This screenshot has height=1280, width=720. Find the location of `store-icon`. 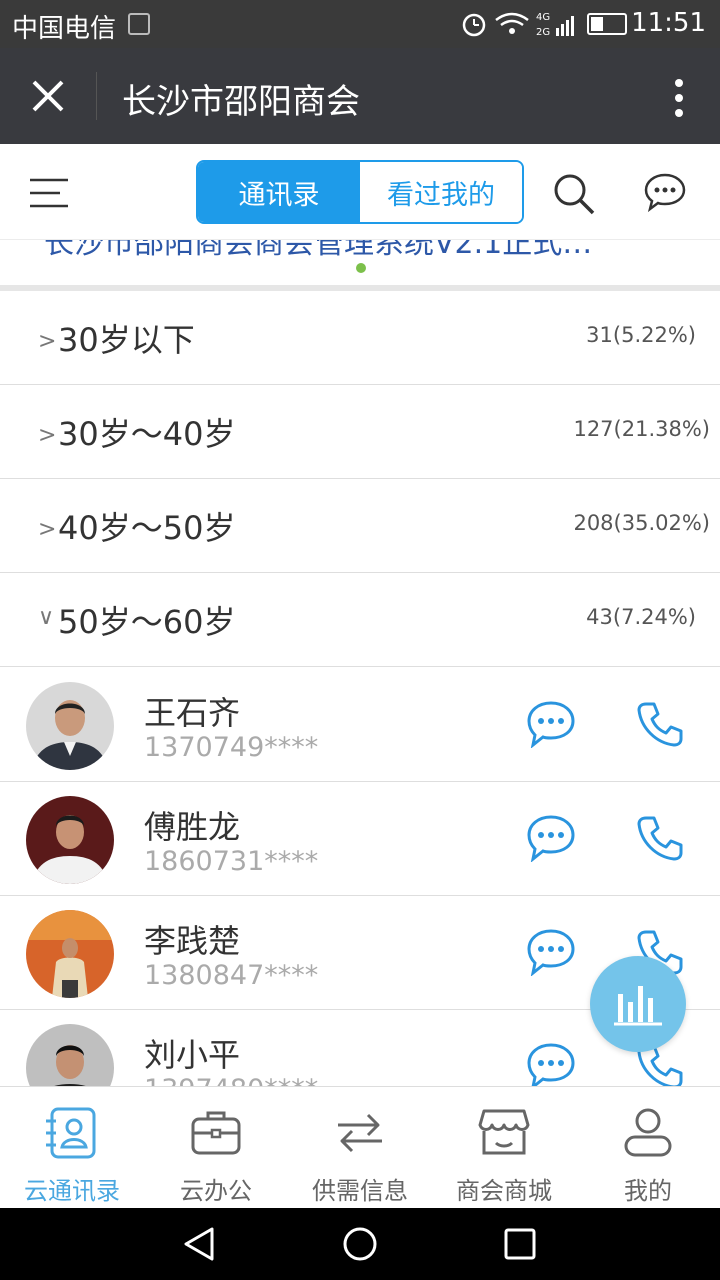

store-icon is located at coordinates (504, 1132).